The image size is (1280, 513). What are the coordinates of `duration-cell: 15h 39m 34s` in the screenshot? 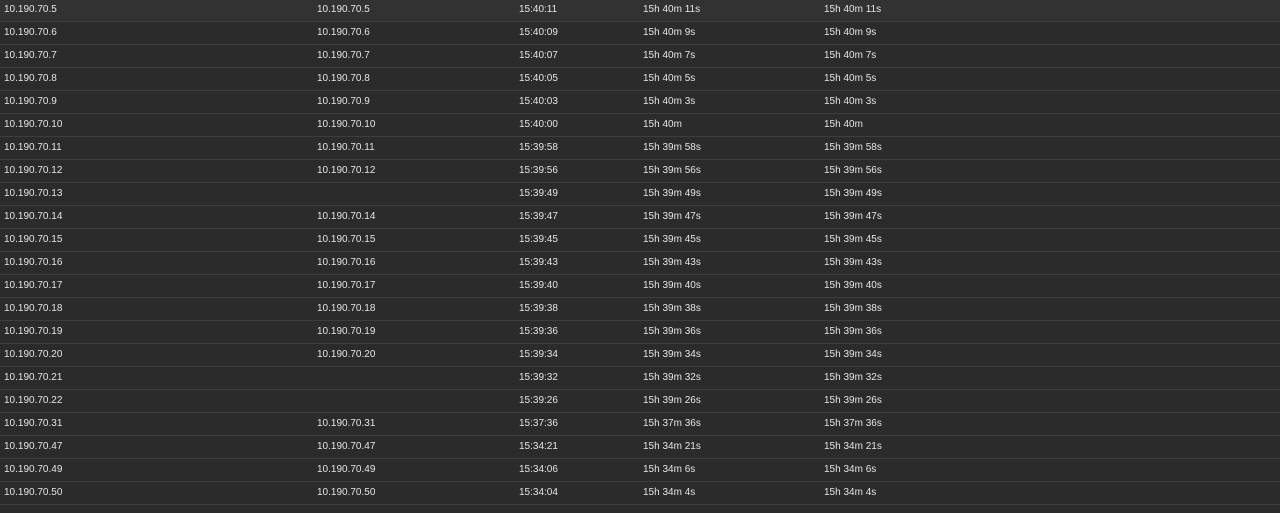 It's located at (672, 354).